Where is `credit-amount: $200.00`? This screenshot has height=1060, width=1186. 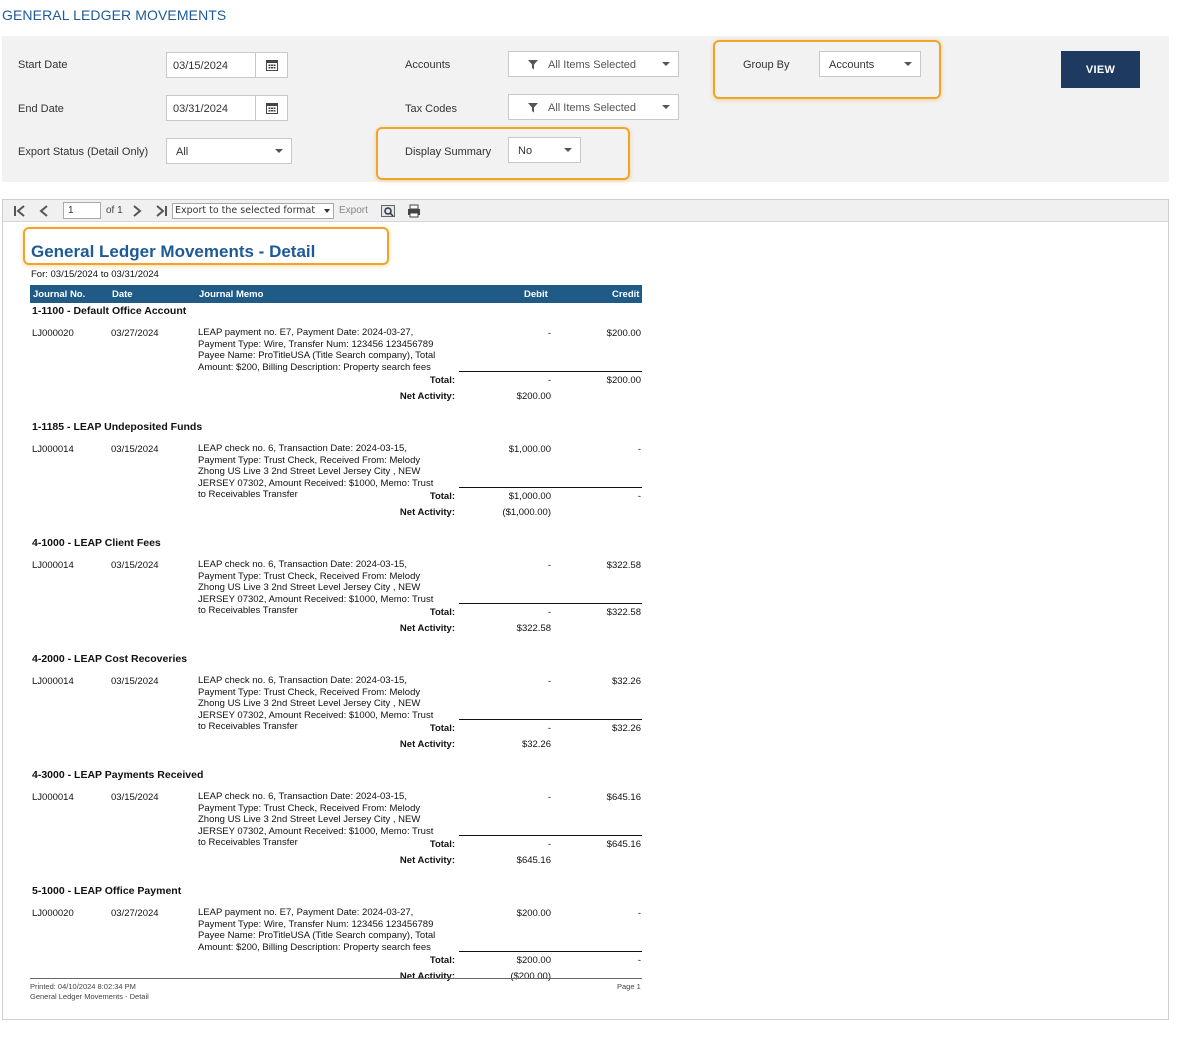 credit-amount: $200.00 is located at coordinates (623, 333).